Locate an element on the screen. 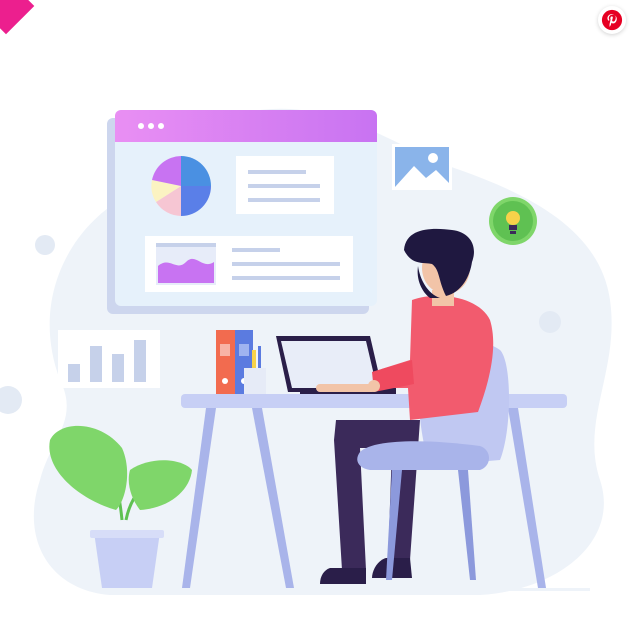 Image resolution: width=634 pixels, height=637 pixels. lightbulb-icon is located at coordinates (513, 221).